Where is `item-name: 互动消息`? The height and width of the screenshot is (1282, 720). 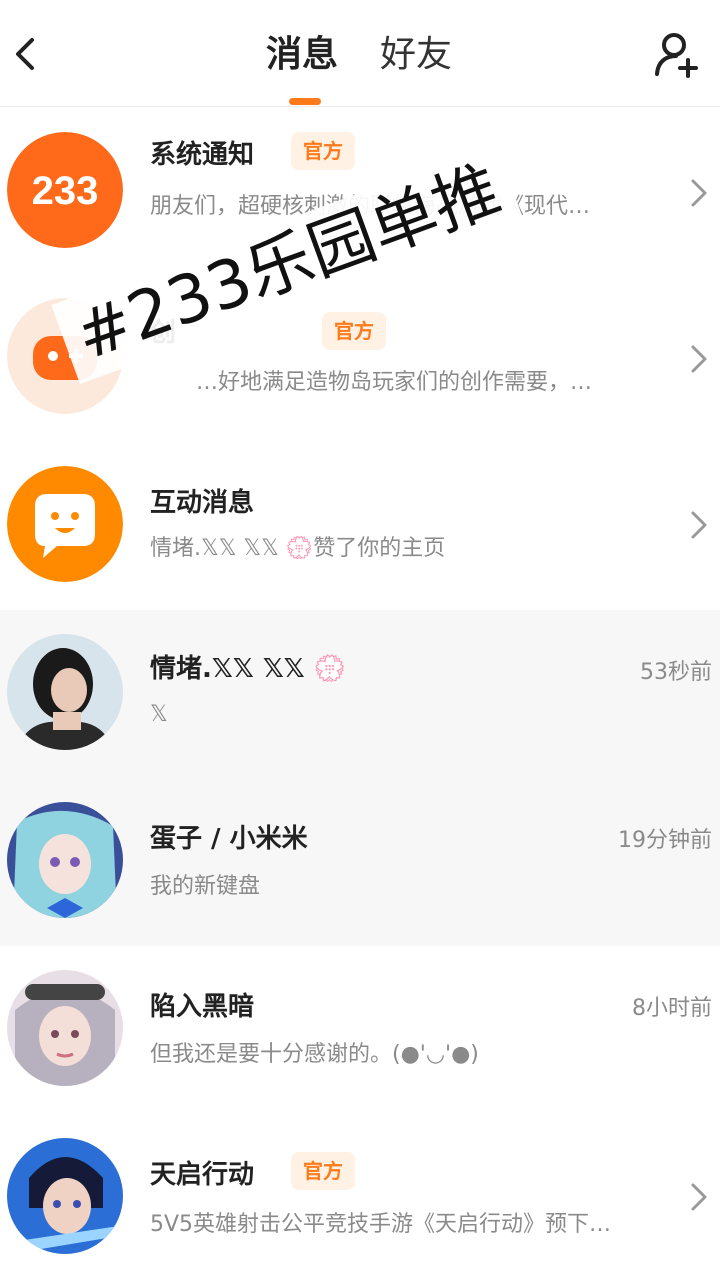
item-name: 互动消息 is located at coordinates (202, 503).